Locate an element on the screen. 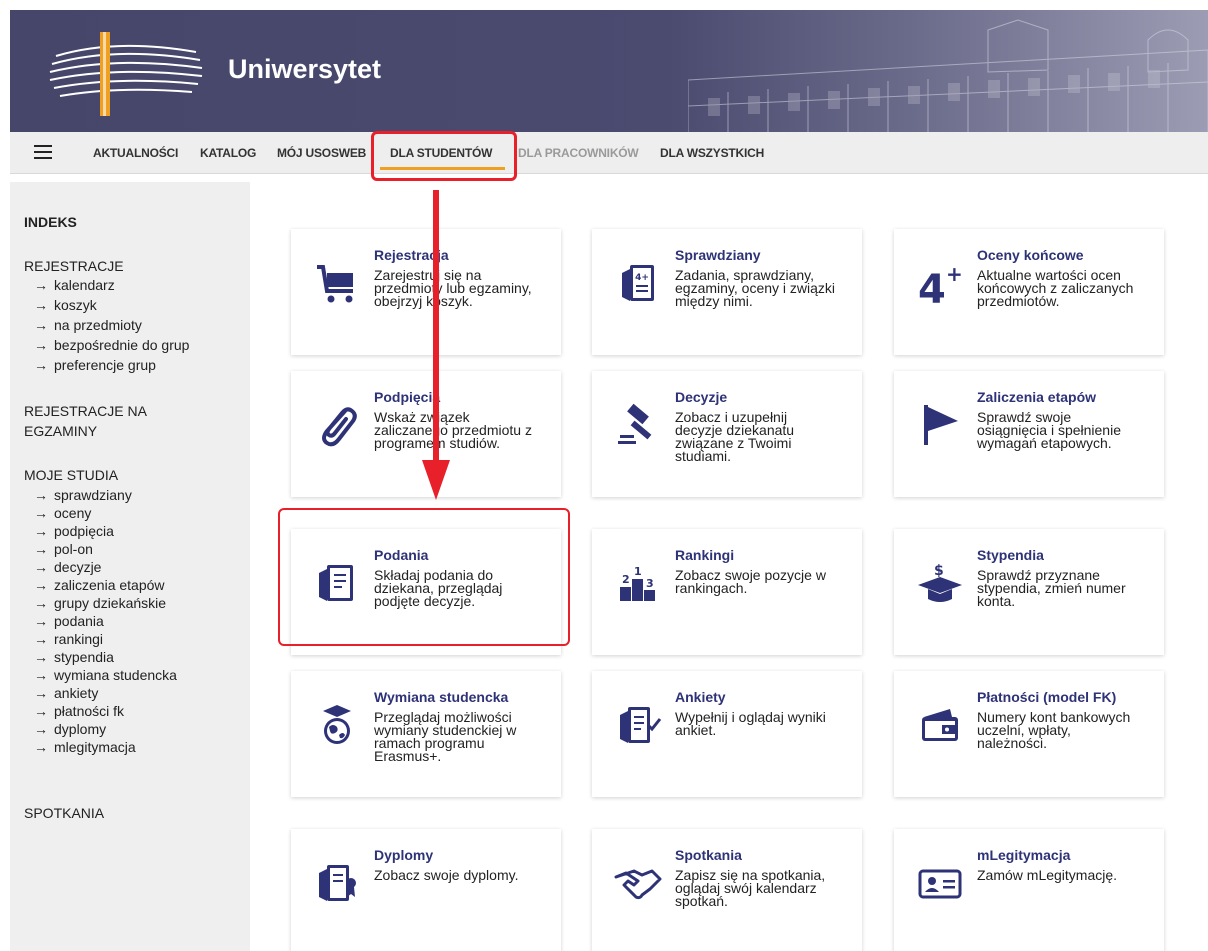 Image resolution: width=1208 pixels, height=951 pixels. sidebar-item-label: wymiana studencka is located at coordinates (115, 675).